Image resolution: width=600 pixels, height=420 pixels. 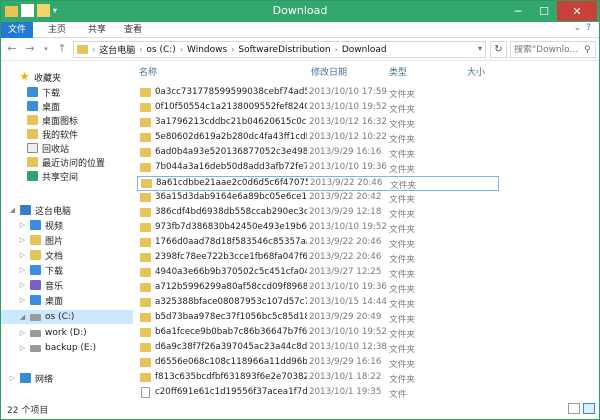 I want to click on chevron-down-icon: ▾, so click(x=480, y=48).